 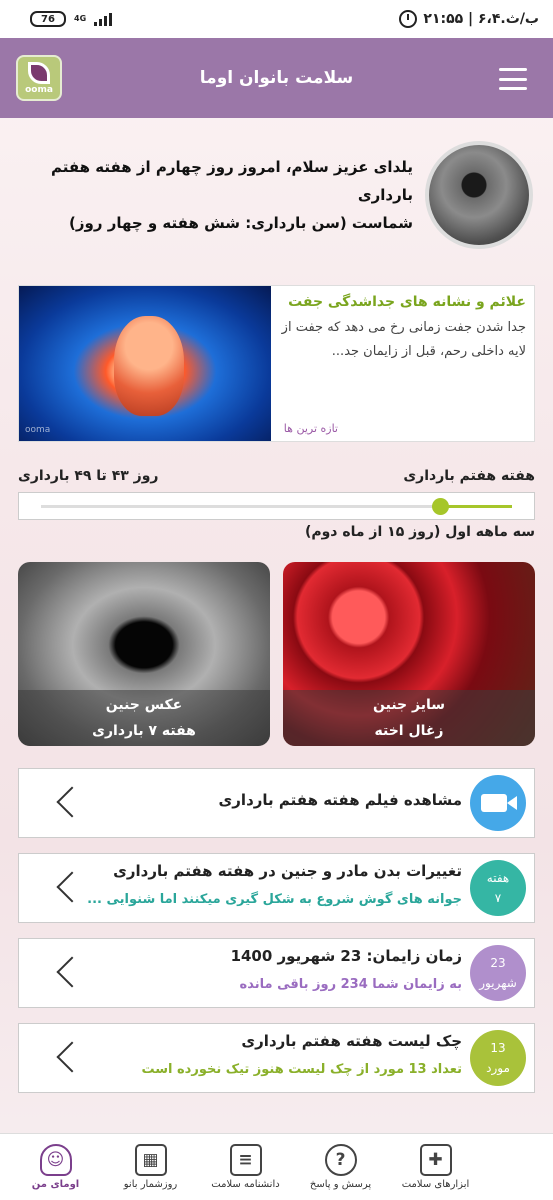 What do you see at coordinates (409, 654) in the screenshot?
I see `fetus-size-card: سایز جنین زغال اخته` at bounding box center [409, 654].